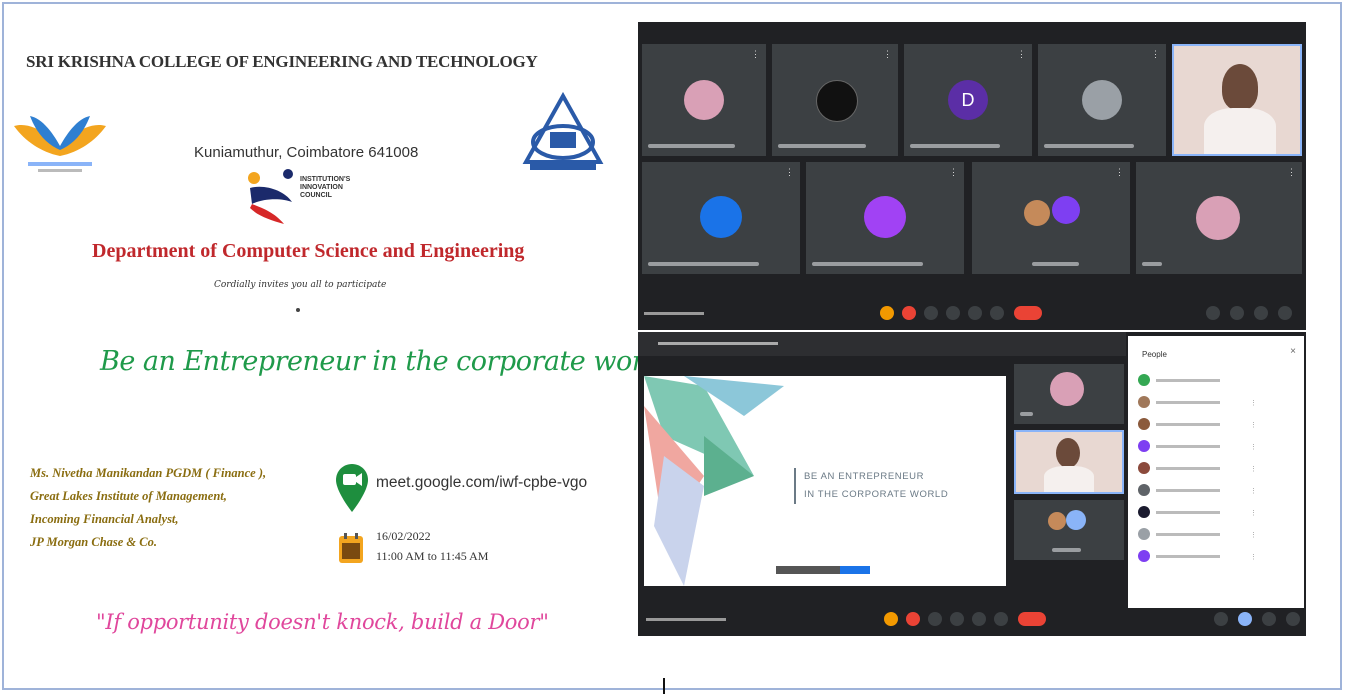  What do you see at coordinates (432, 546) in the screenshot?
I see `event-datetime: 16/02/2022 11:00 AM to 11:45 AM` at bounding box center [432, 546].